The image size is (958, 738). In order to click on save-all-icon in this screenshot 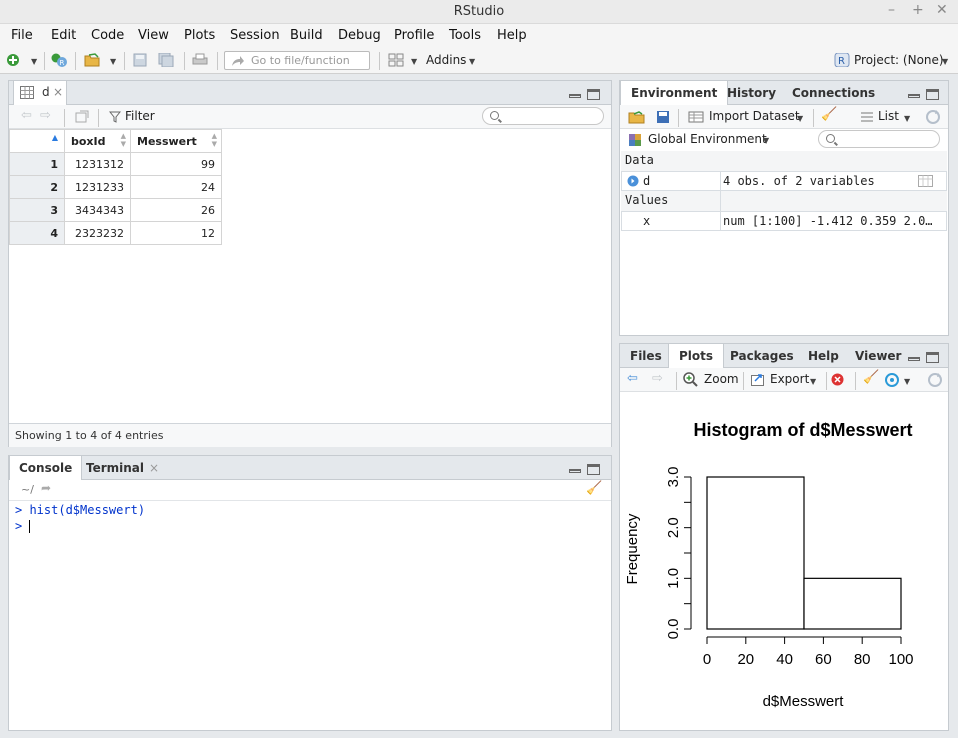, I will do `click(166, 60)`.